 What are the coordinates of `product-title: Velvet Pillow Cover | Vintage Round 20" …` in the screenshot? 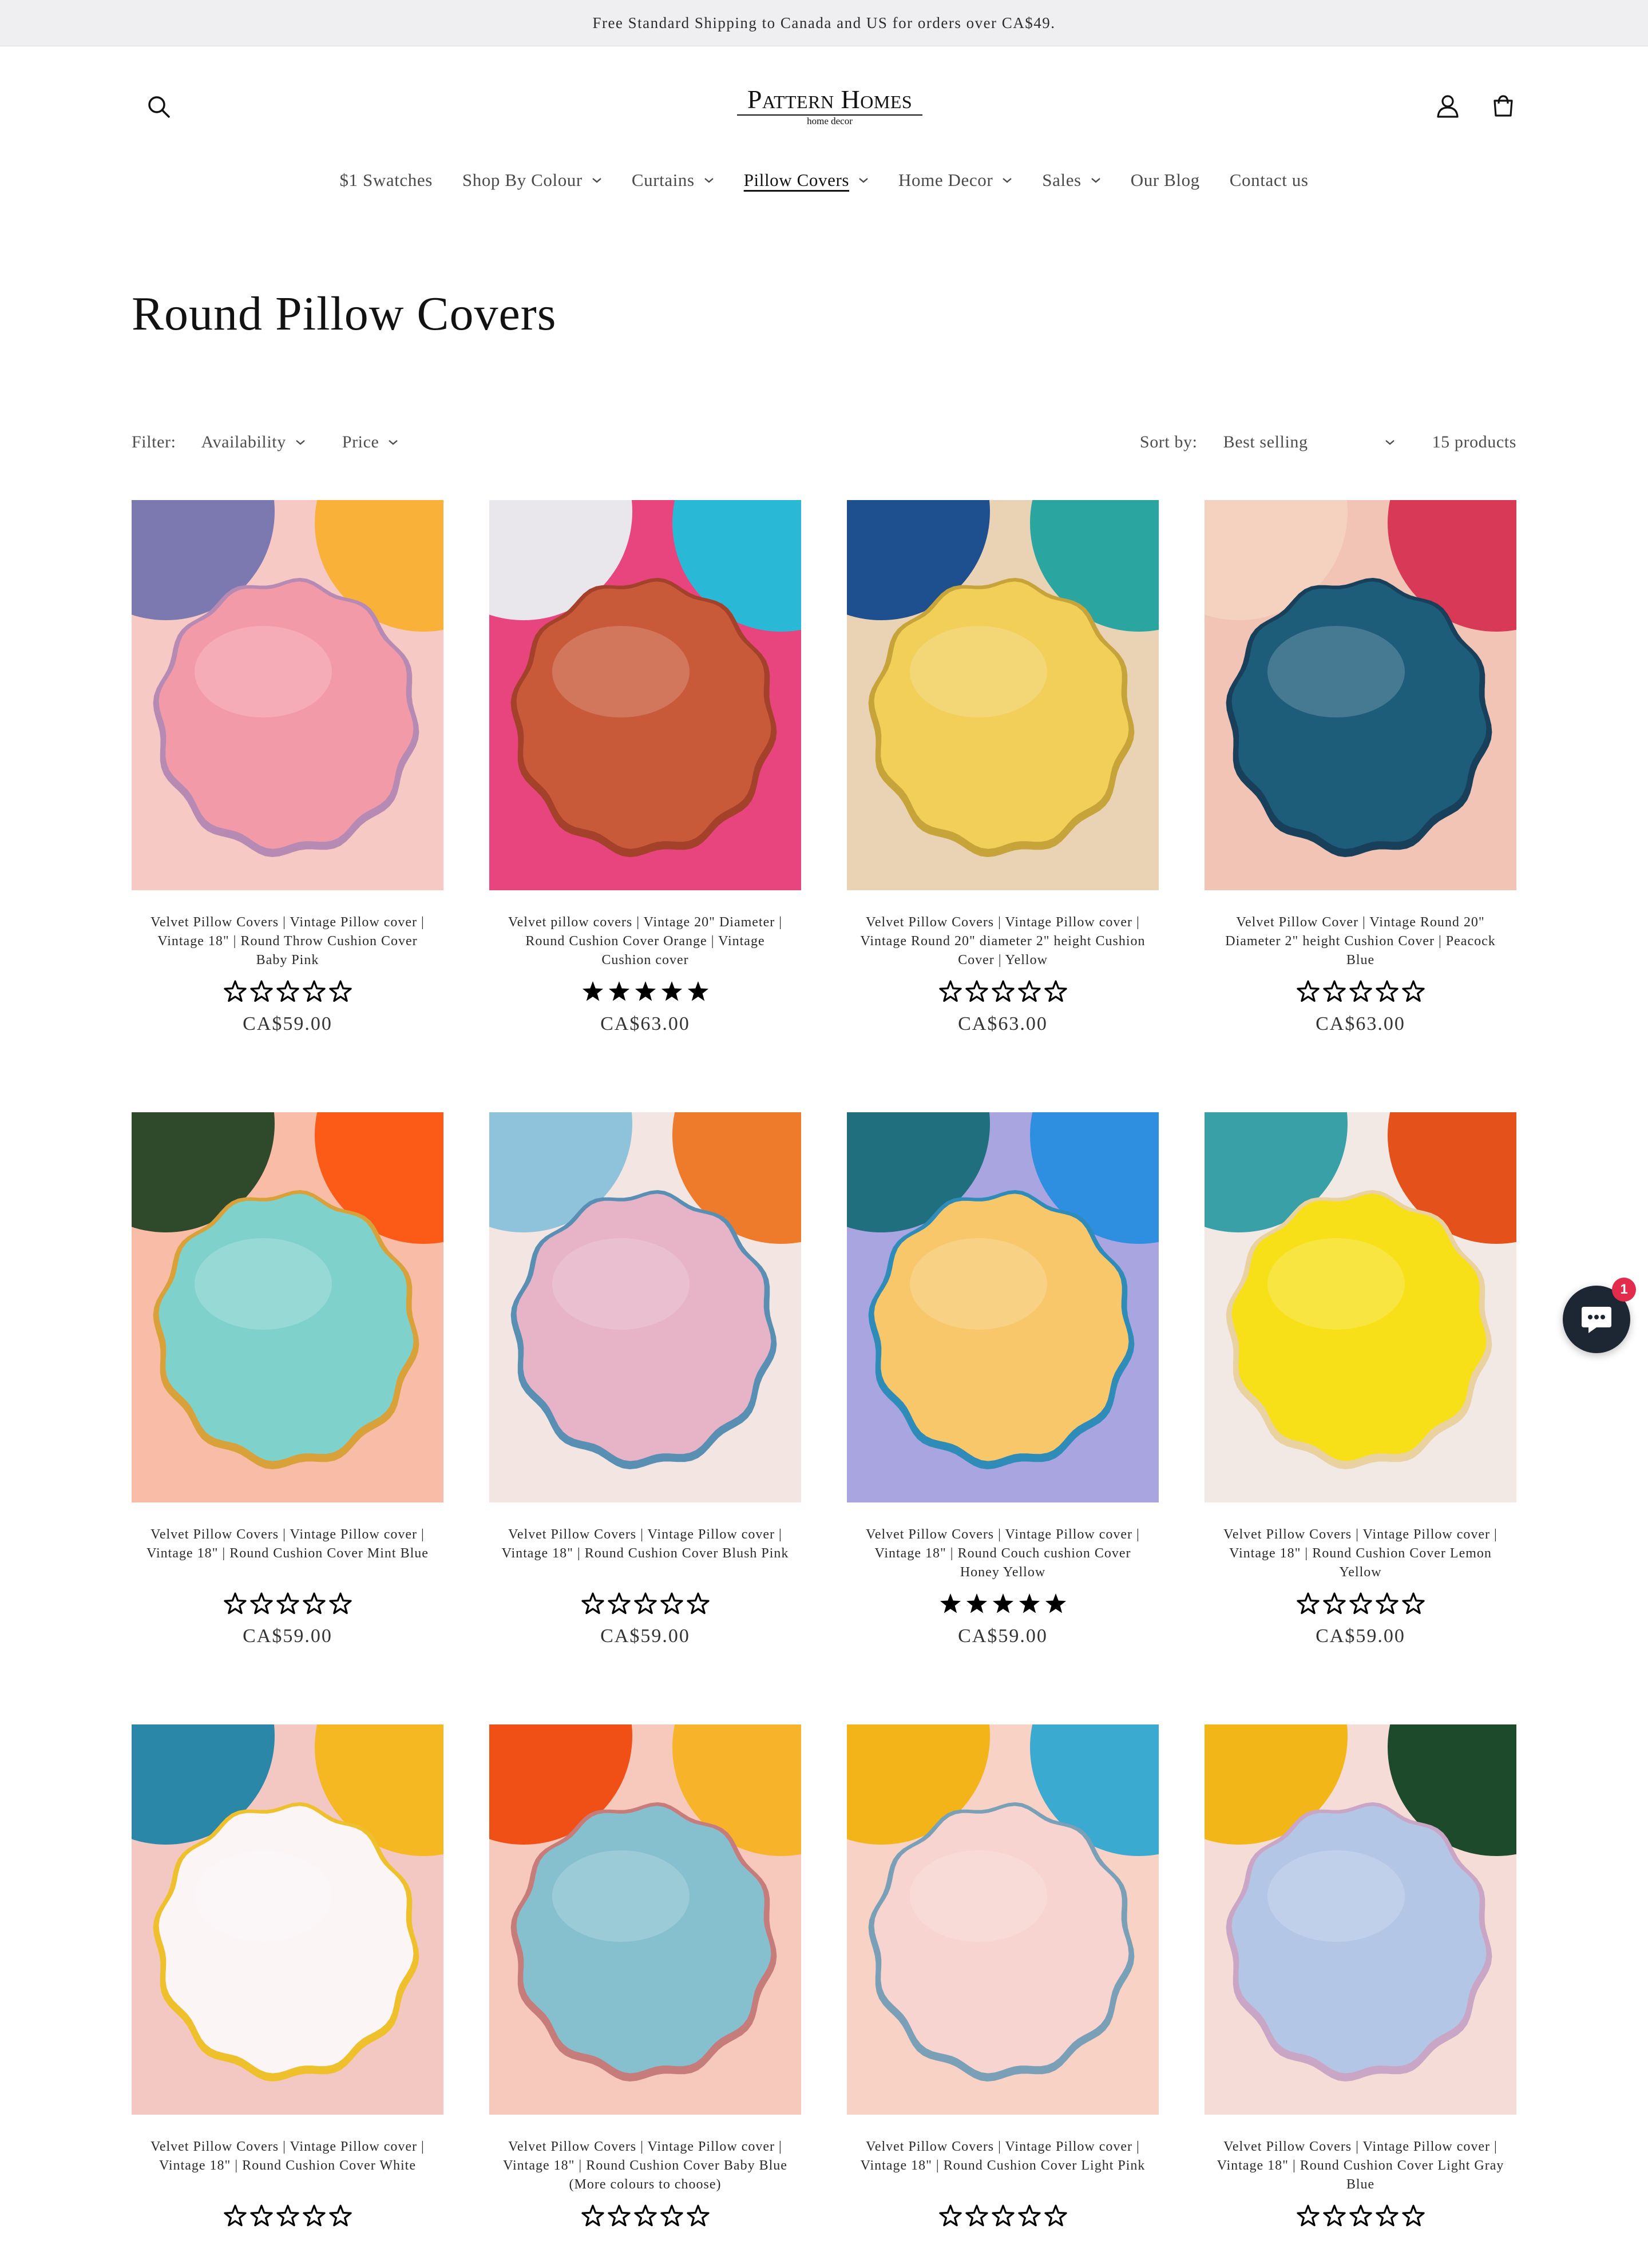 It's located at (1360, 941).